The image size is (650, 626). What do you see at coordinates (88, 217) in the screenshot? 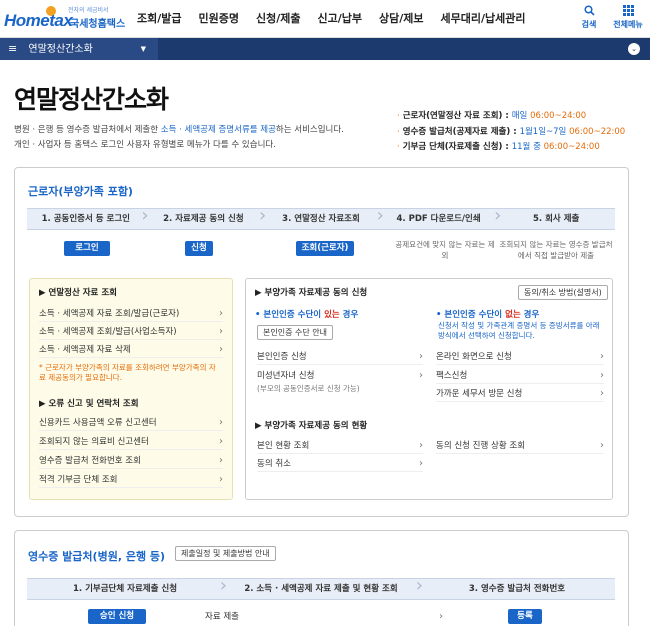
I see `worker-step-1: 1. 공동인증서 등 로그인` at bounding box center [88, 217].